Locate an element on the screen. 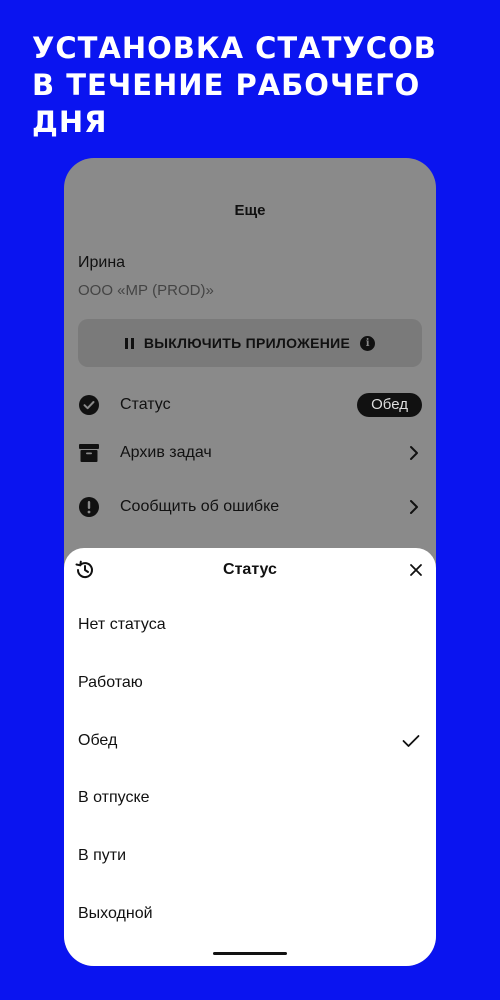  archive-icon is located at coordinates (89, 453).